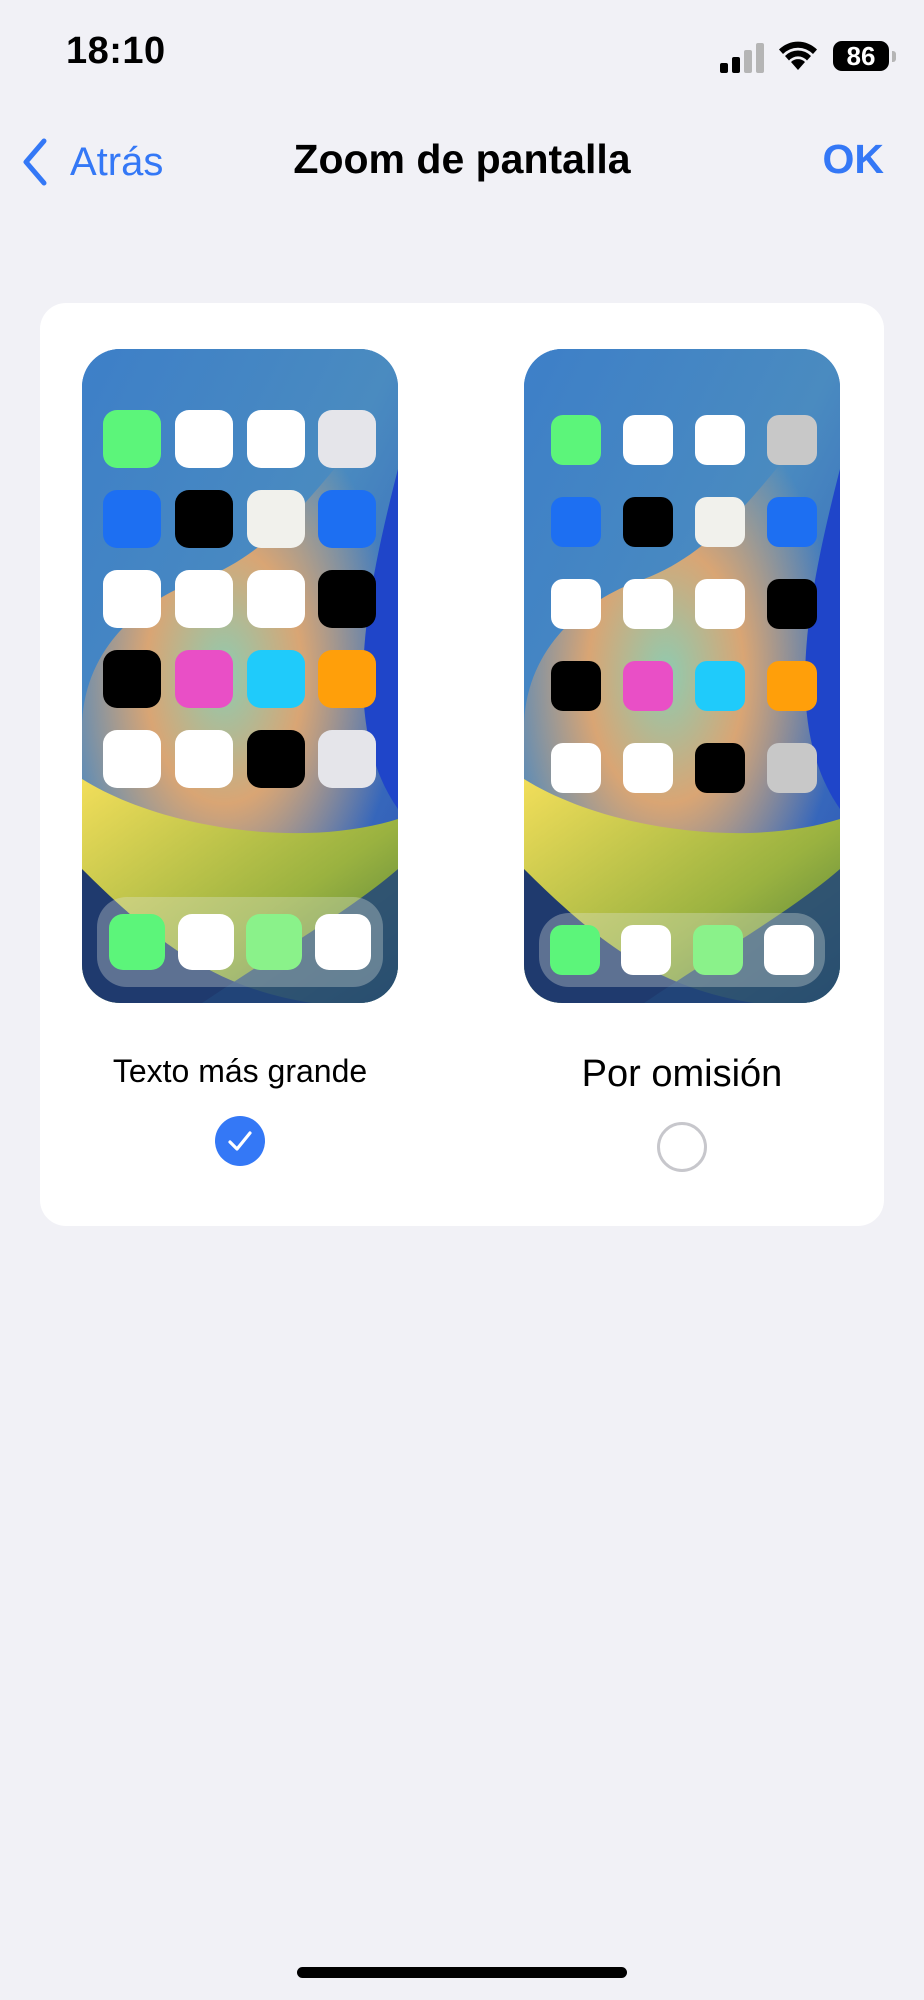  Describe the element at coordinates (854, 159) in the screenshot. I see `done-button: OK` at that location.